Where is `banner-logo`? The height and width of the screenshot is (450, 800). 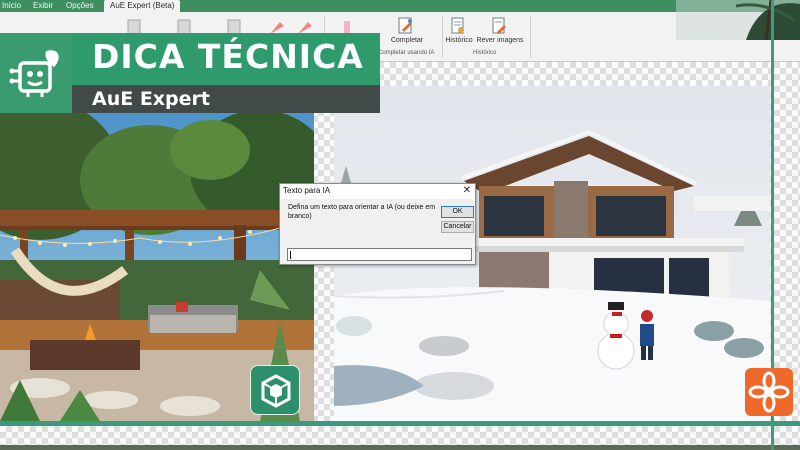 banner-logo is located at coordinates (36, 73).